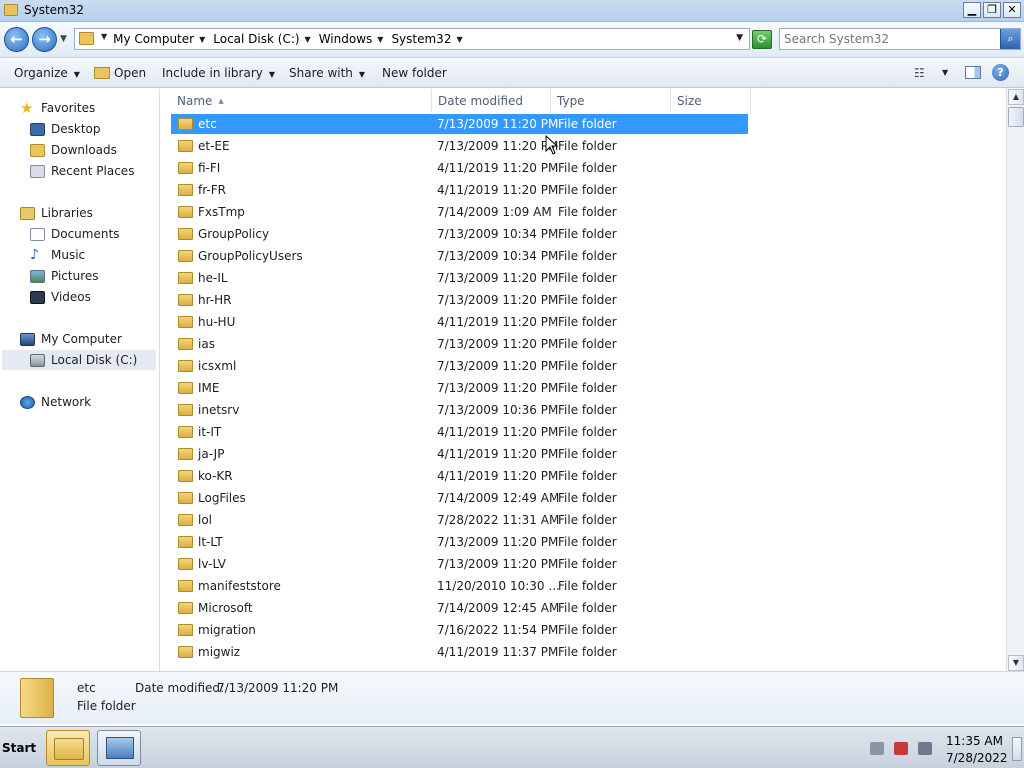  What do you see at coordinates (459, 190) in the screenshot?
I see `table-row: fr-FR 4/11/2019 11:20 PM File folder` at bounding box center [459, 190].